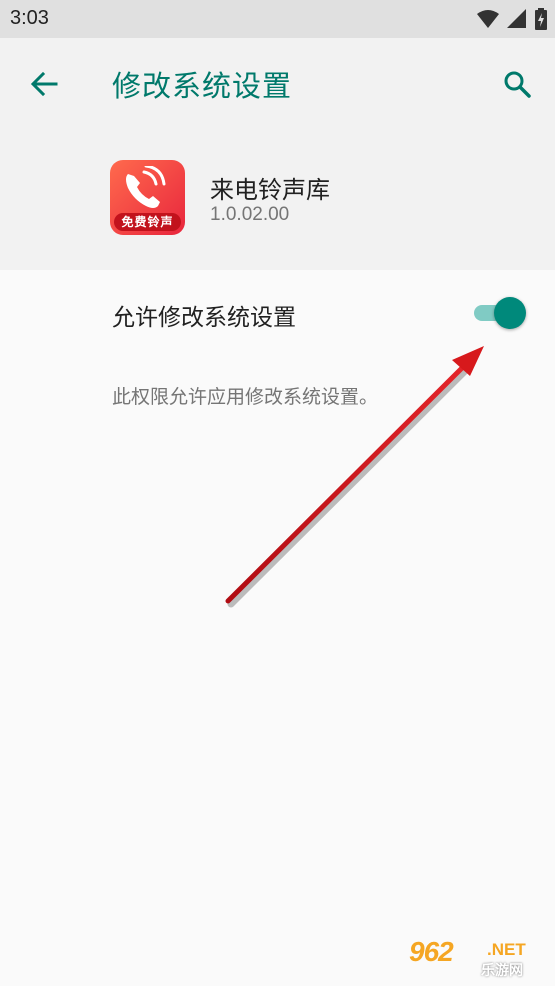 The image size is (555, 986). I want to click on setting-summary: 此权限允许应用修改系统设置。, so click(245, 397).